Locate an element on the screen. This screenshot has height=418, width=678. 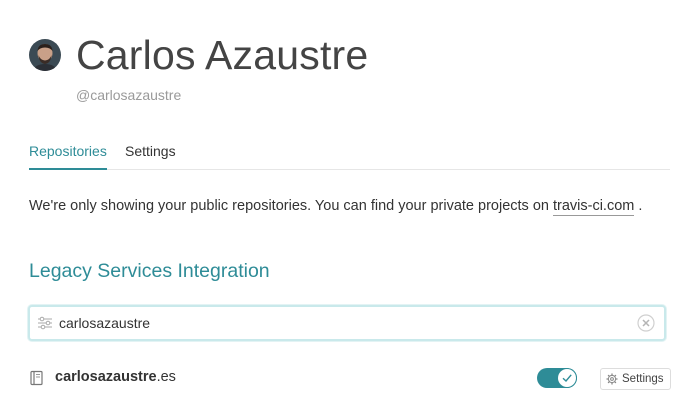
toggle-knob is located at coordinates (567, 378).